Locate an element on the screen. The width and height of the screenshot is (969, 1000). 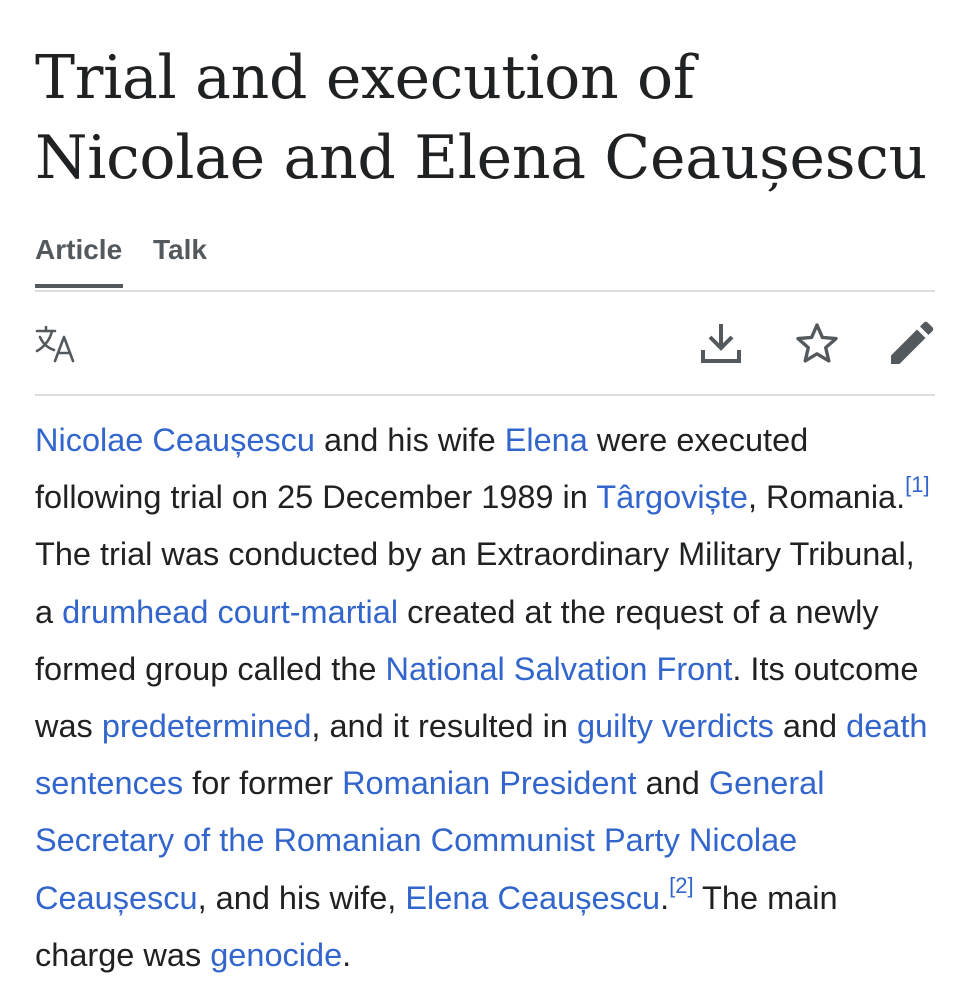
pencil-icon is located at coordinates (912, 342).